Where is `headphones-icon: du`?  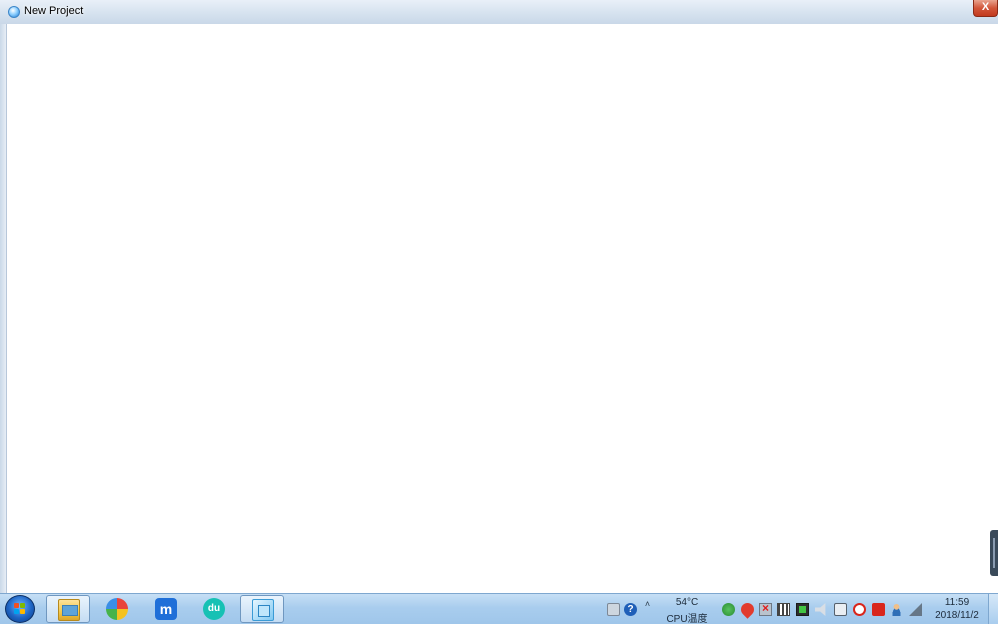
headphones-icon: du is located at coordinates (214, 609).